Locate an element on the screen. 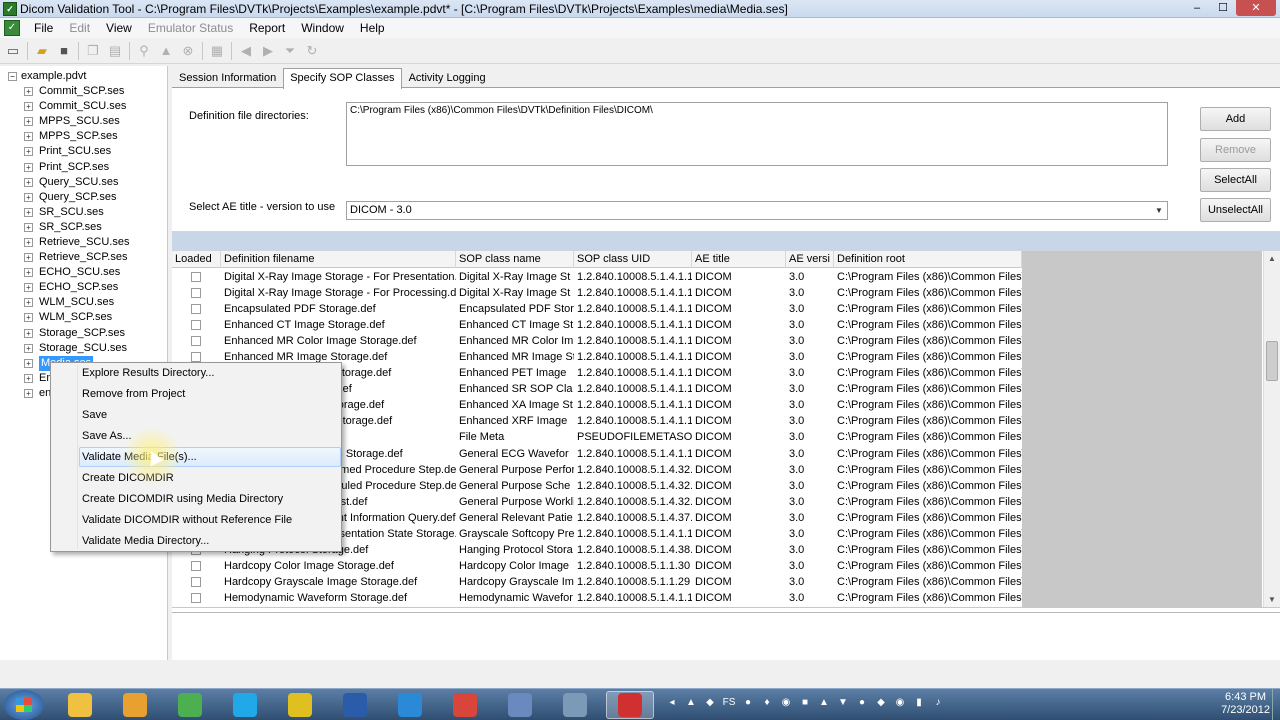 The height and width of the screenshot is (720, 1280). tree-item: + MPPS_SCP.ses is located at coordinates (76, 136).